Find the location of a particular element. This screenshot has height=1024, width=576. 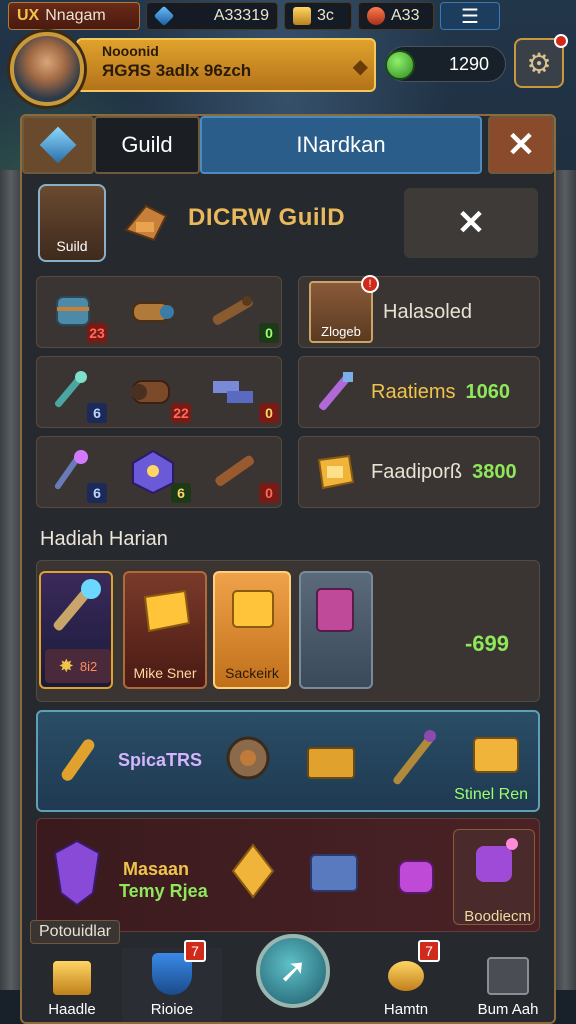

back-button is located at coordinates (58, 145).